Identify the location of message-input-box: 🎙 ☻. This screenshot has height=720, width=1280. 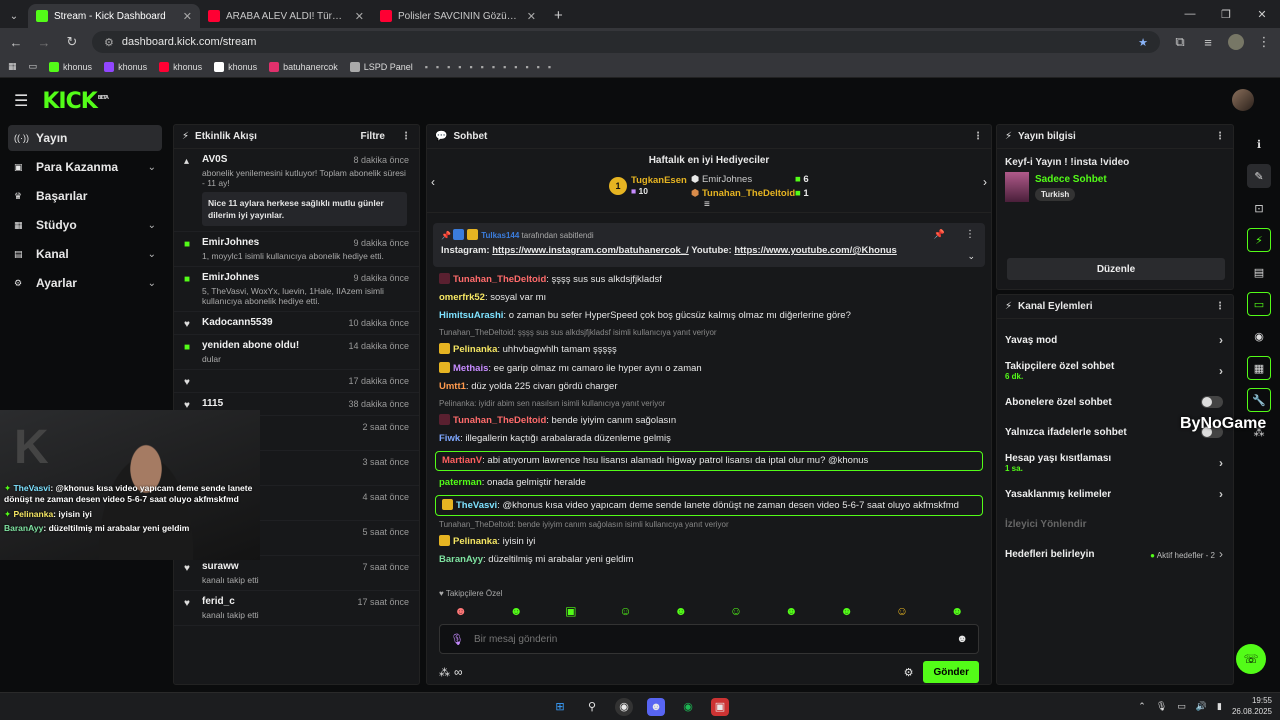
(709, 639).